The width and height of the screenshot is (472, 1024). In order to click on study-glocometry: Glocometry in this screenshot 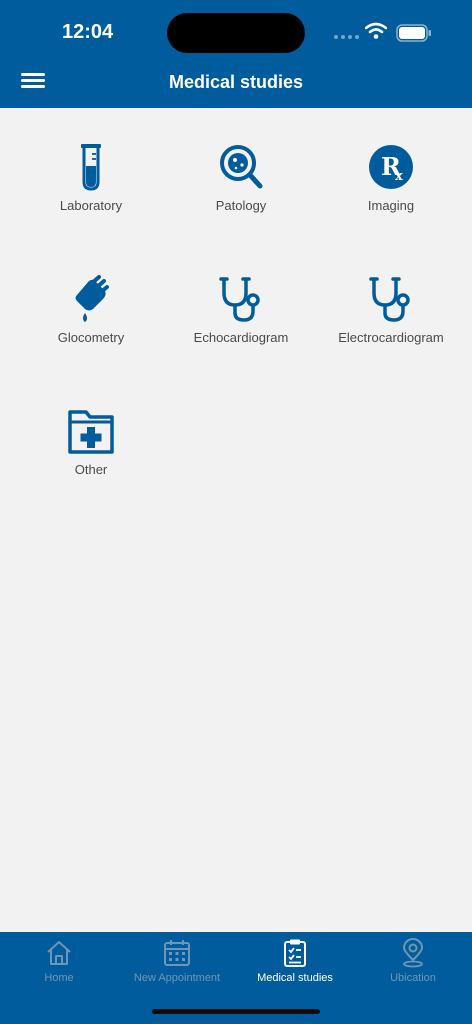, I will do `click(91, 324)`.